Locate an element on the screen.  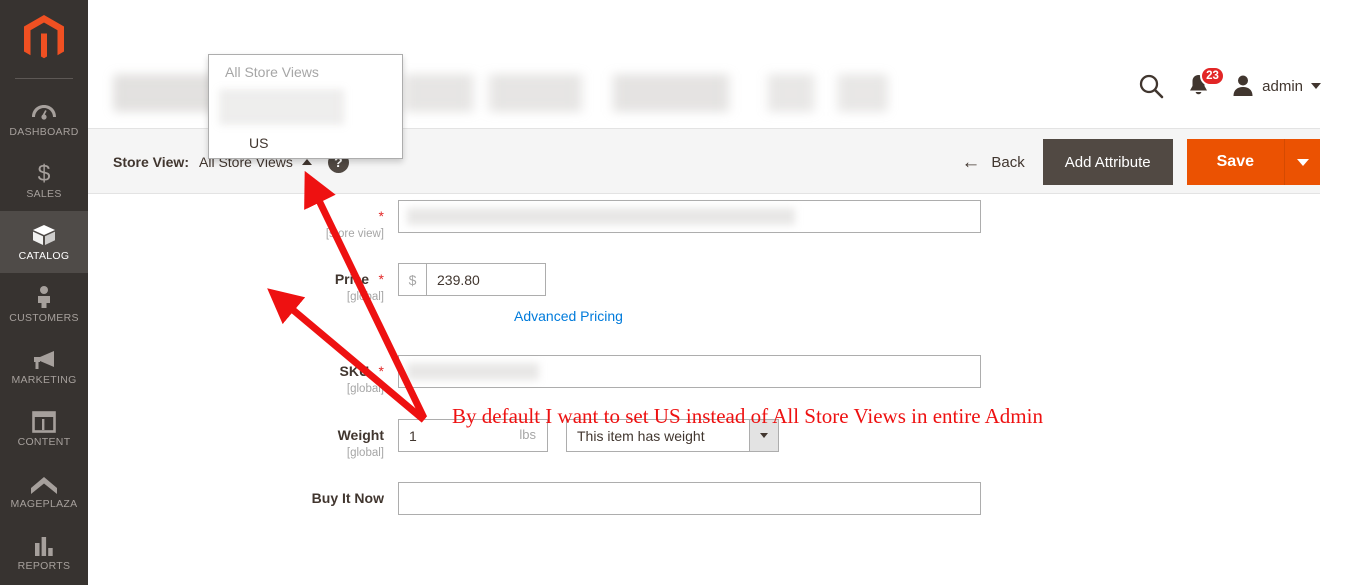
page-action-buttons: ← Back Add Attribute Save is located at coordinates (1140, 162).